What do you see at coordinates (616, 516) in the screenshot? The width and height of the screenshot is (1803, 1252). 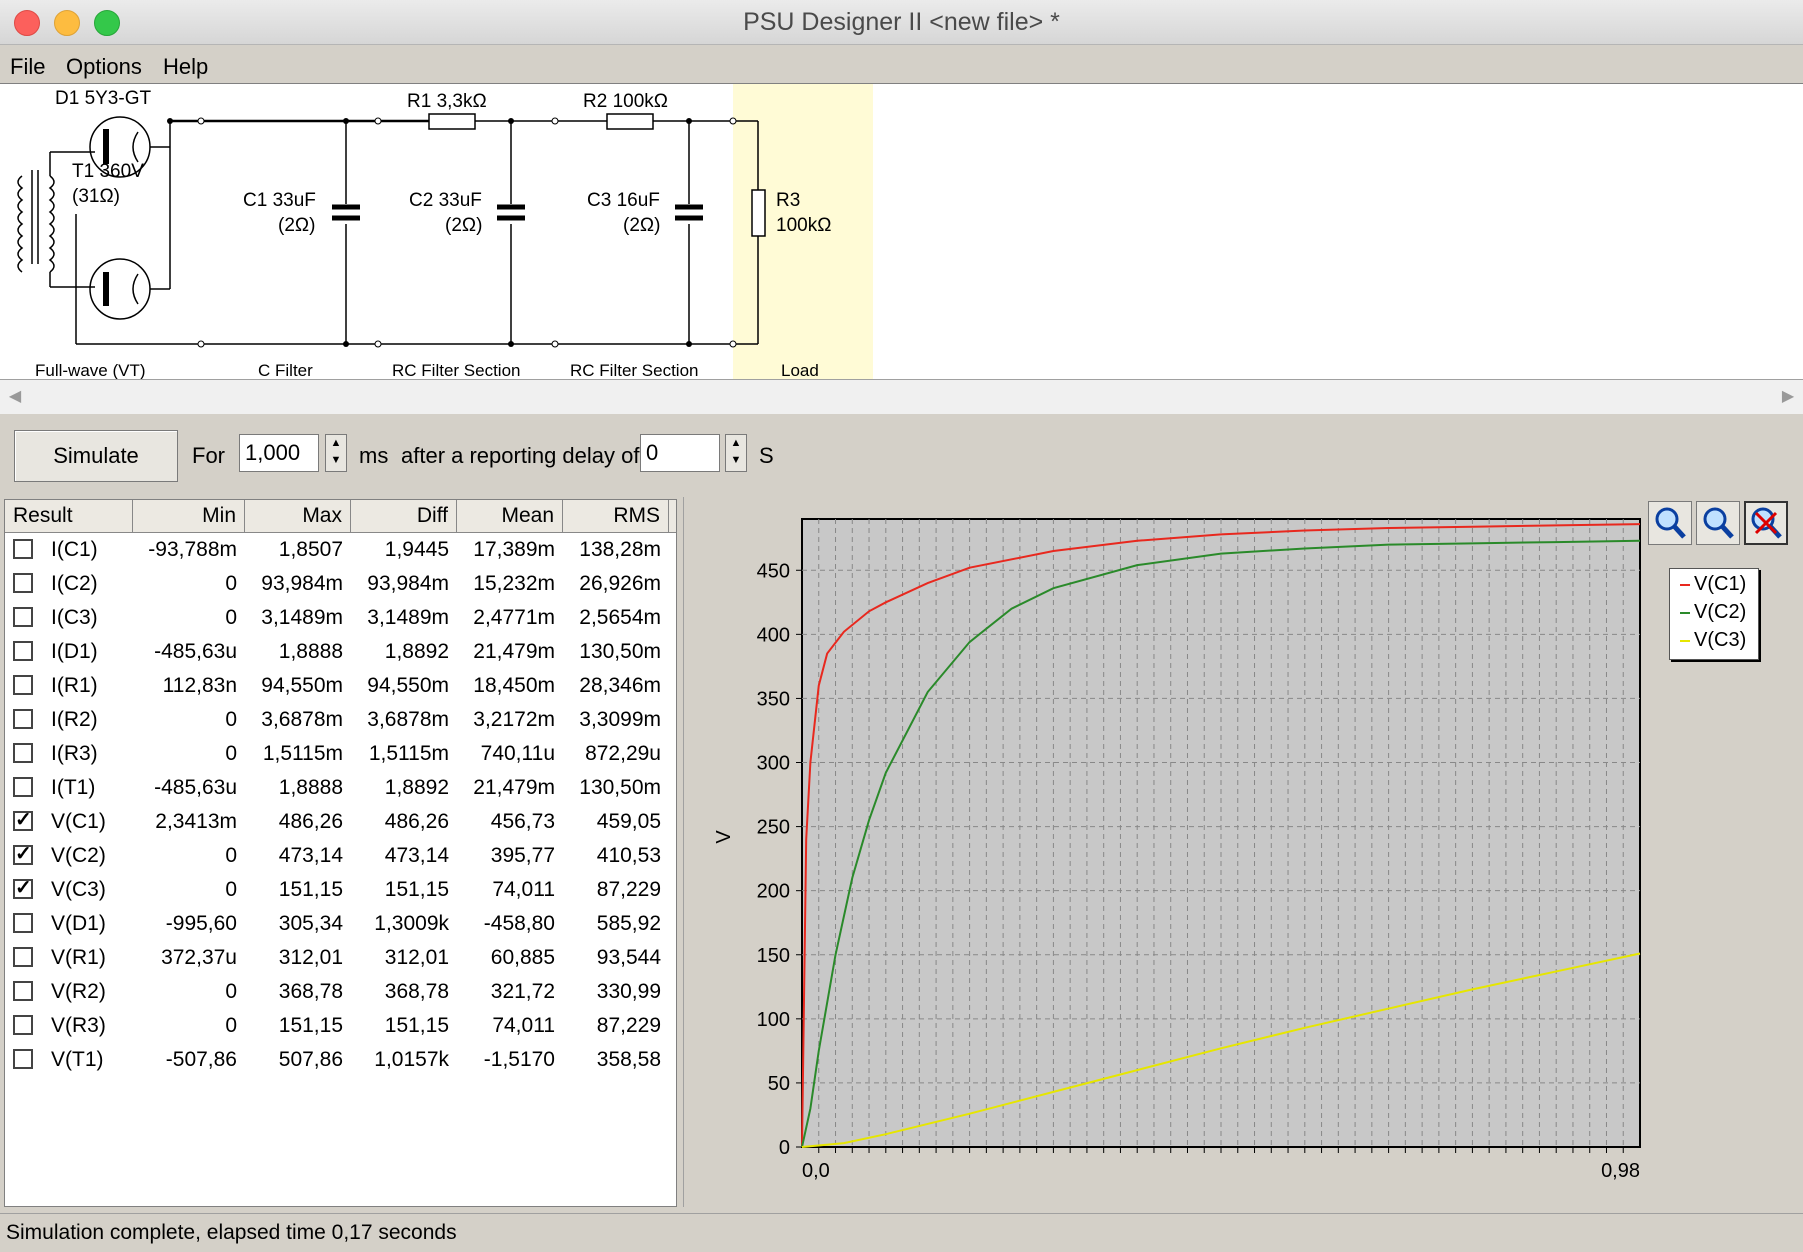 I see `column-header-rms: RMS` at bounding box center [616, 516].